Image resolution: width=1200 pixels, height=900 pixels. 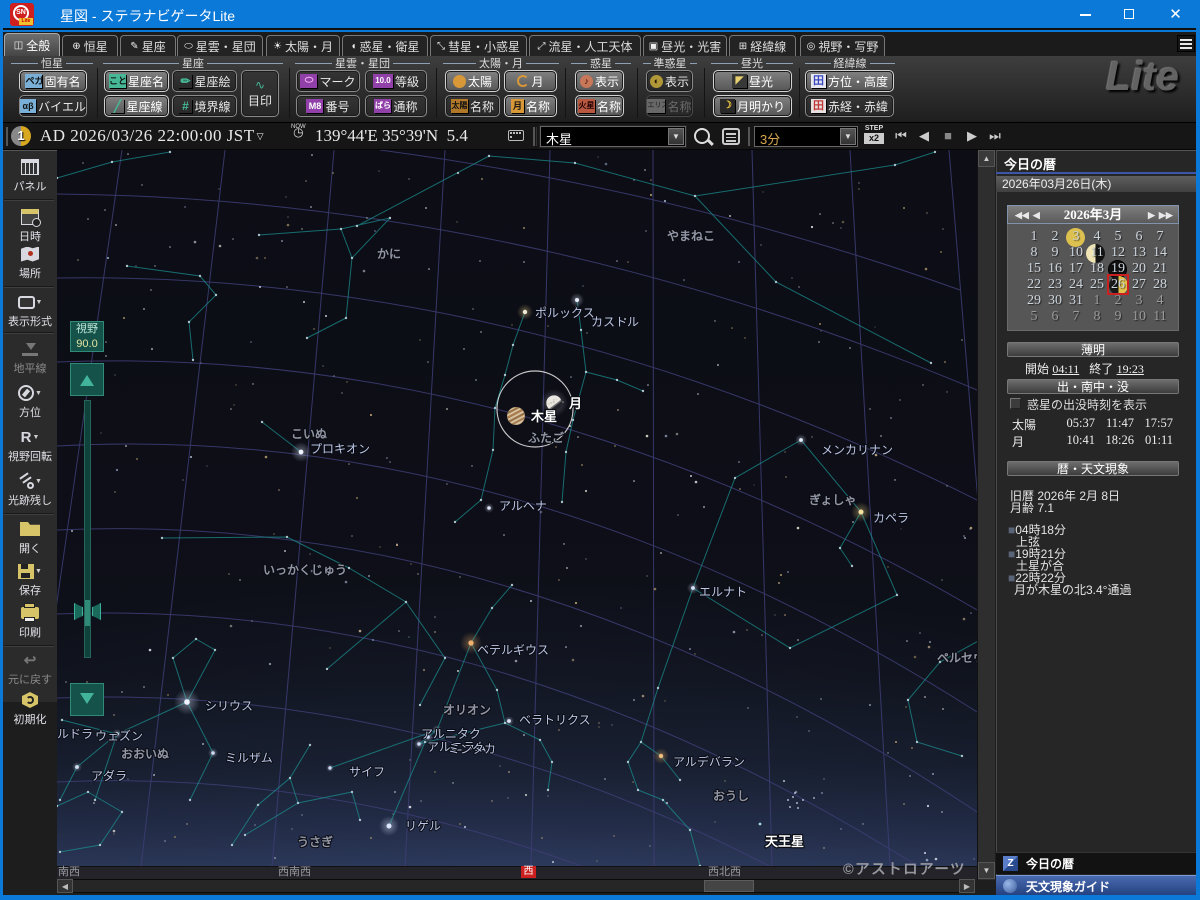 What do you see at coordinates (731, 796) in the screenshot?
I see `svg-text: おうし` at bounding box center [731, 796].